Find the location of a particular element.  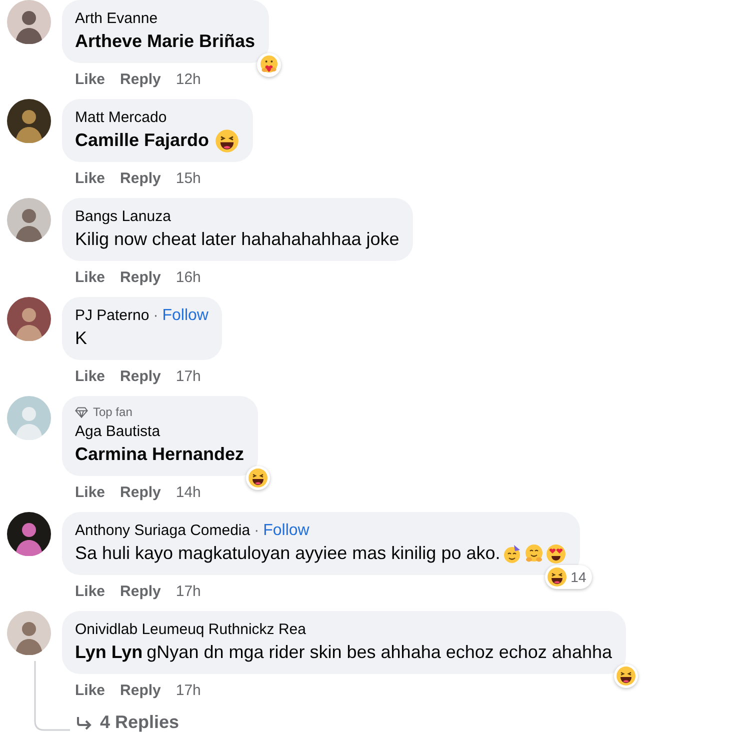

view-replies-link: 4 Replies is located at coordinates (128, 722).